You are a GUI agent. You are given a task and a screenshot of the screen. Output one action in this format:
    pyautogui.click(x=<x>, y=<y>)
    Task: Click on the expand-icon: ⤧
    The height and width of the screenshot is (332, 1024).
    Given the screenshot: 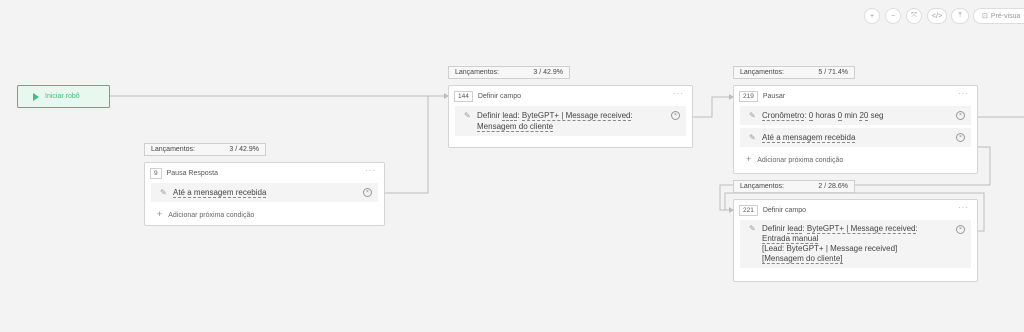 What is the action you would take?
    pyautogui.click(x=914, y=15)
    